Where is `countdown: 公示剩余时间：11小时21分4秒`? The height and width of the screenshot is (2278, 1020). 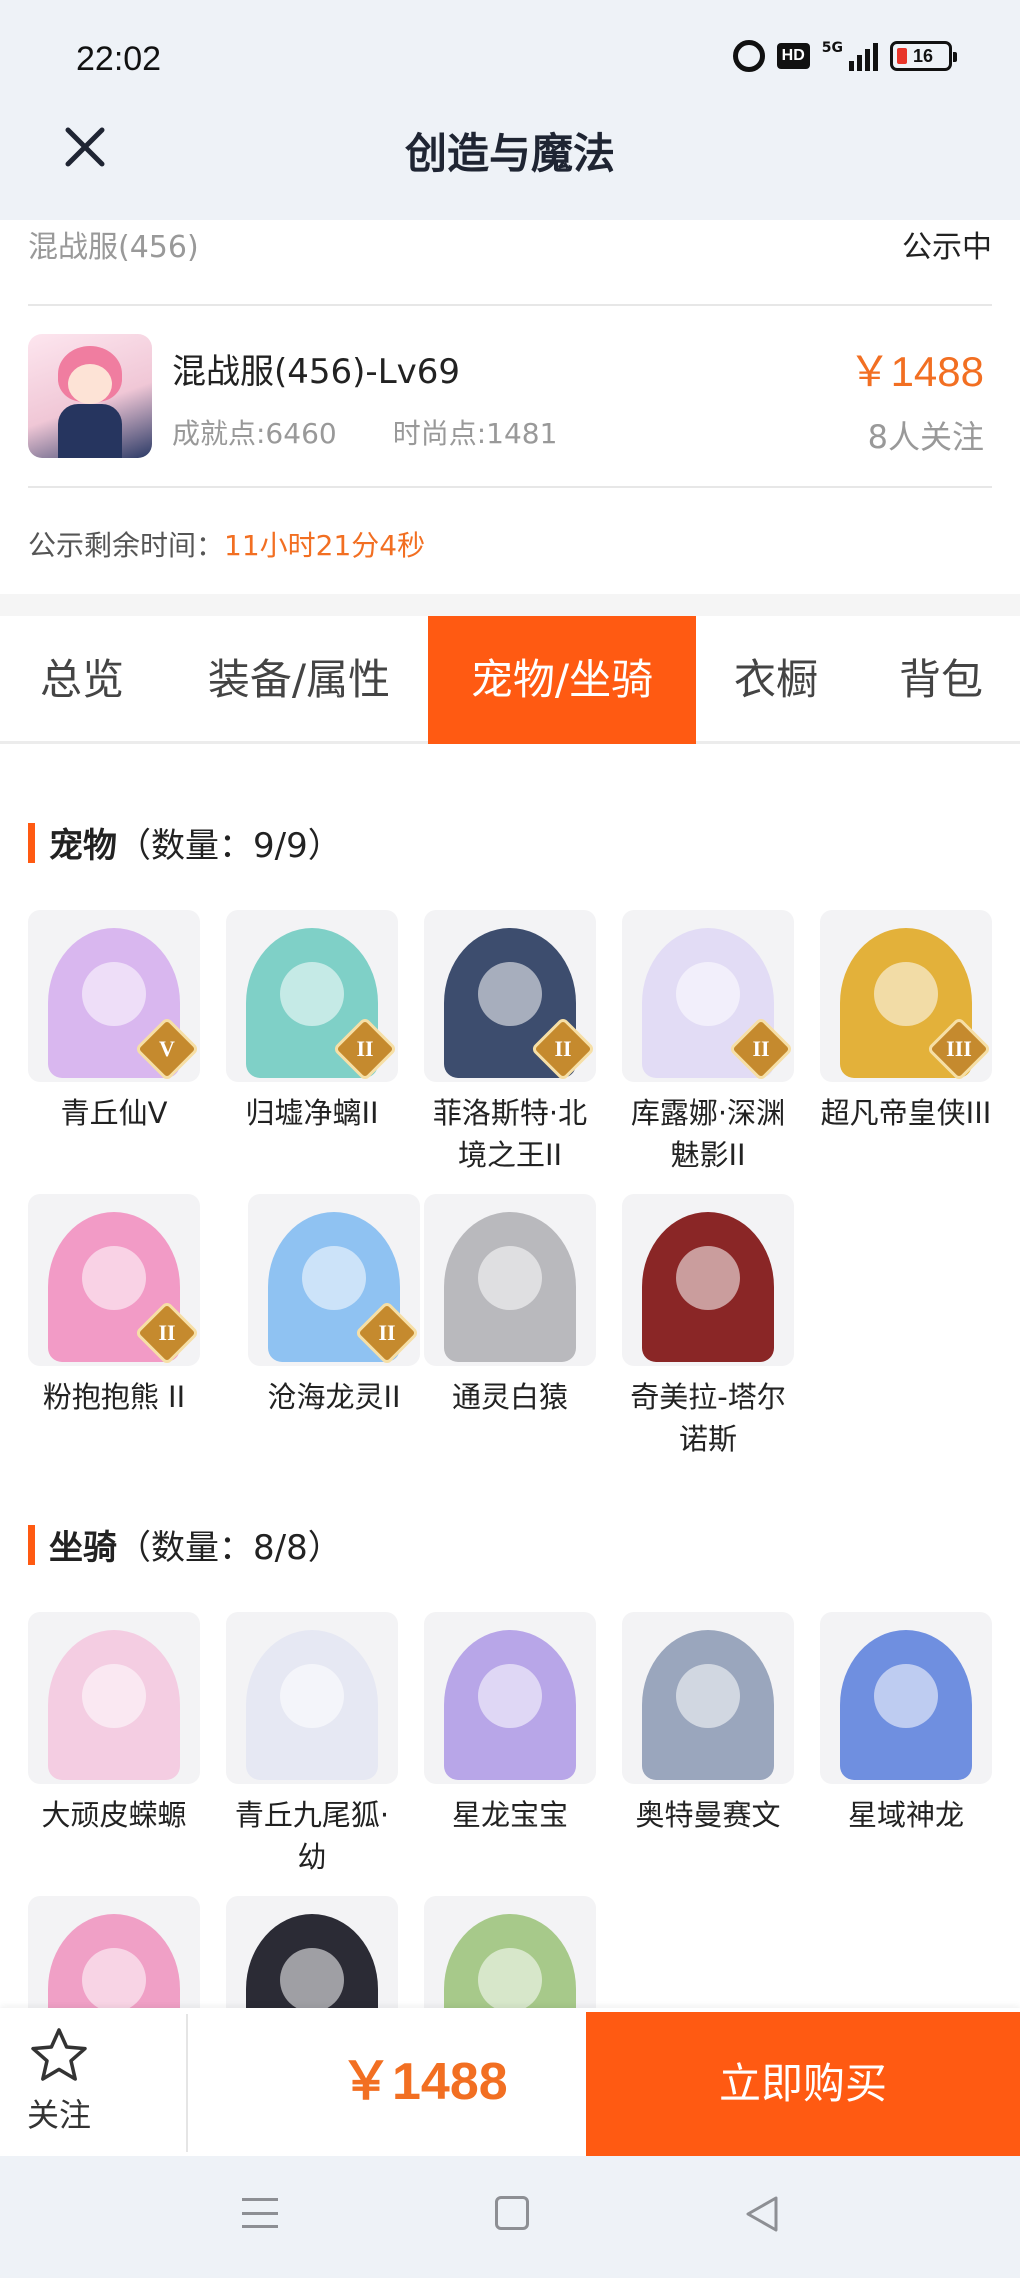
countdown: 公示剩余时间：11小时21分4秒 is located at coordinates (226, 544).